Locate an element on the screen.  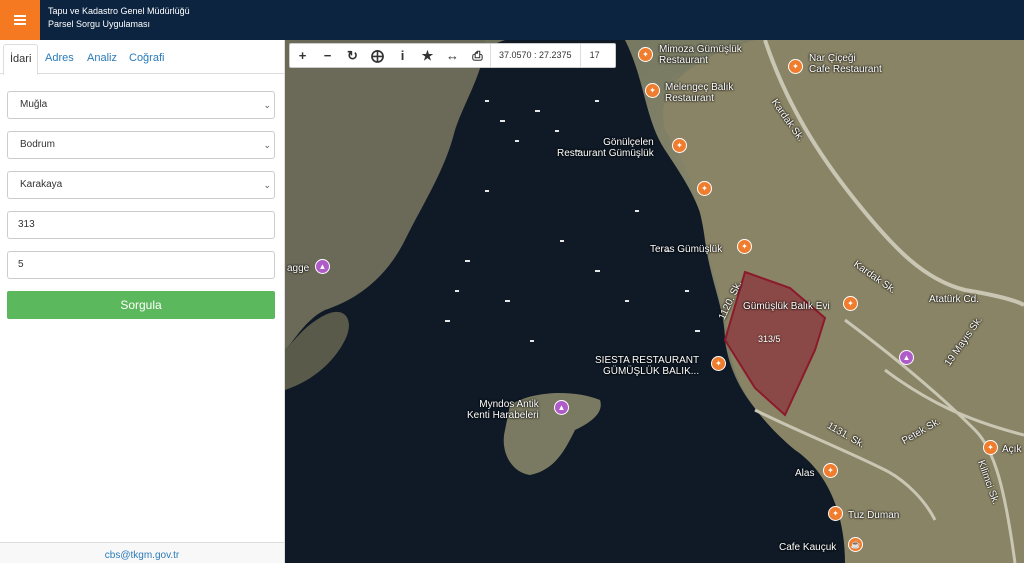
place-name: Gümüşlük Balık Evi is located at coordinates (786, 306).